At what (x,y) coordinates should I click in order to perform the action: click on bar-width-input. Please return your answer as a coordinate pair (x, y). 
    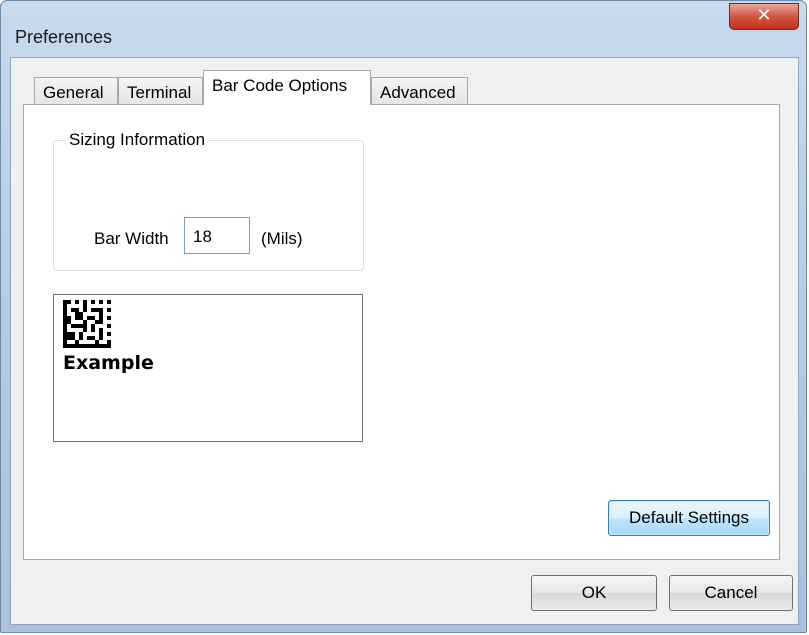
    Looking at the image, I should click on (217, 235).